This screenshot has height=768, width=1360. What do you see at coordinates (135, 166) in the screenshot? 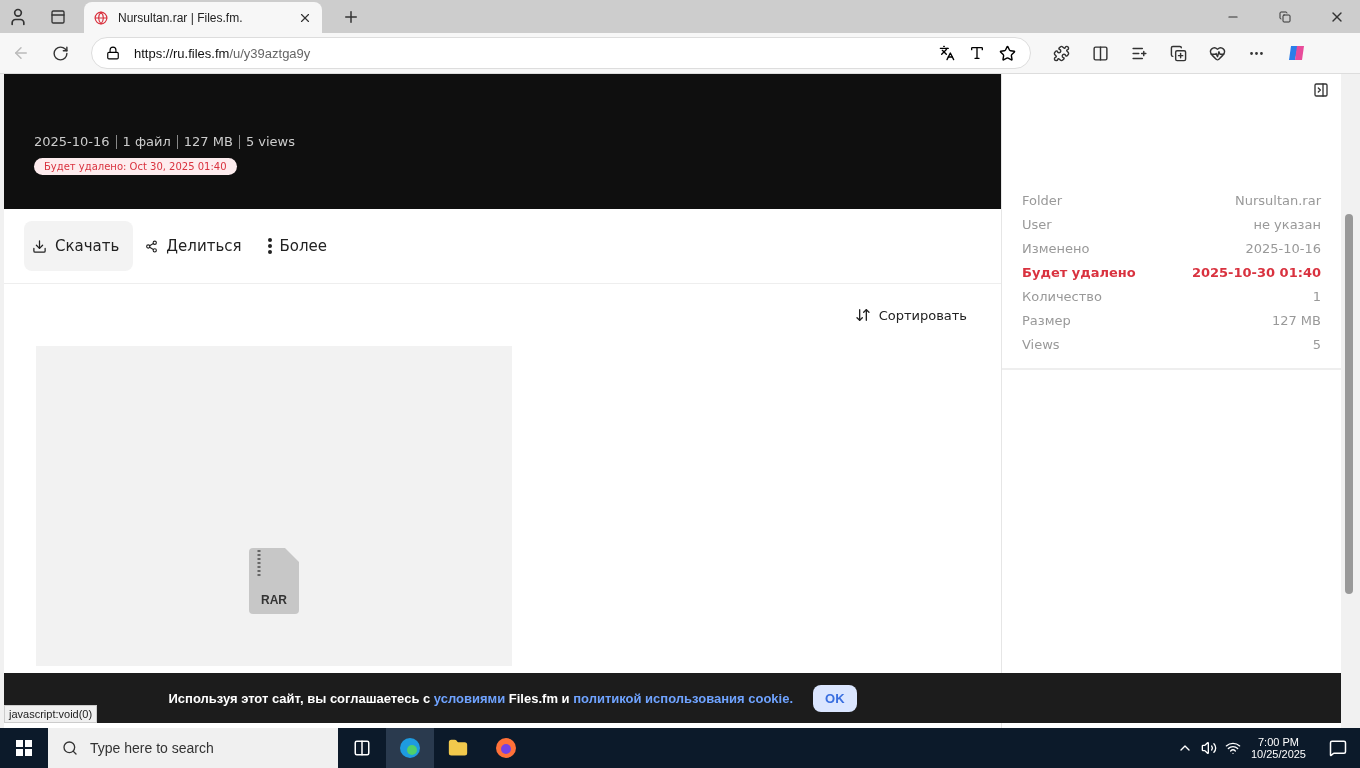
I see `deletion-badge: Будет удалено: Oct 30, 2025 01:40` at bounding box center [135, 166].